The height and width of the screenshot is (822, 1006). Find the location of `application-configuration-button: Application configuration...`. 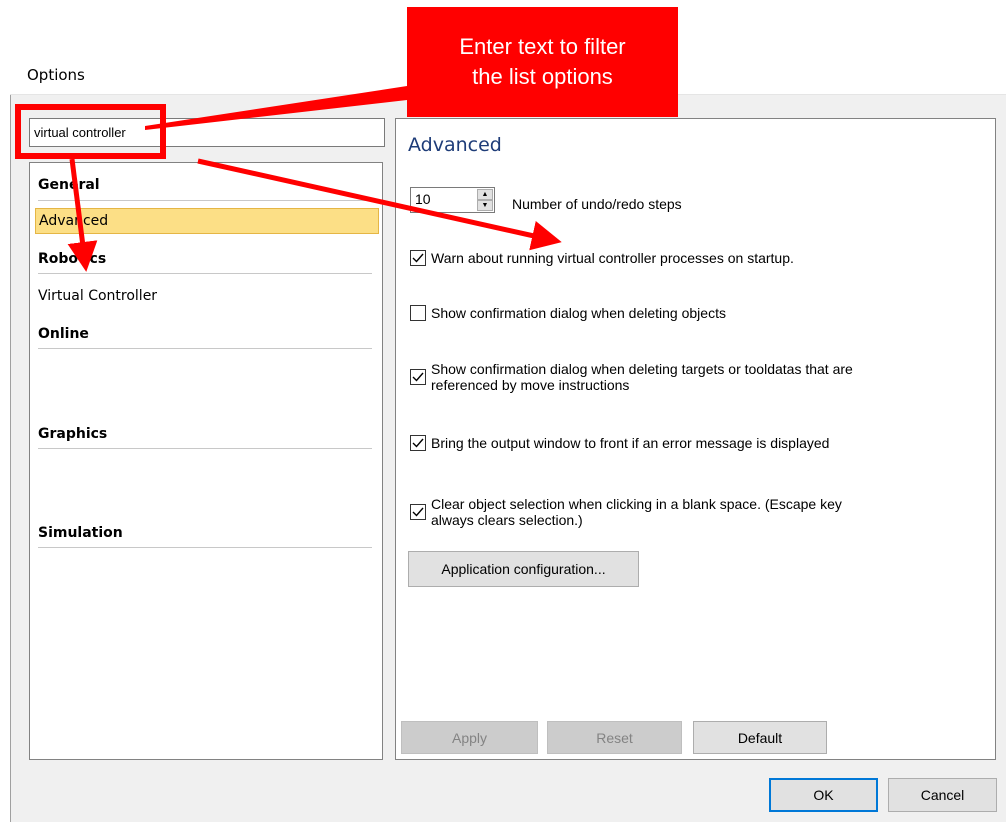

application-configuration-button: Application configuration... is located at coordinates (523, 569).